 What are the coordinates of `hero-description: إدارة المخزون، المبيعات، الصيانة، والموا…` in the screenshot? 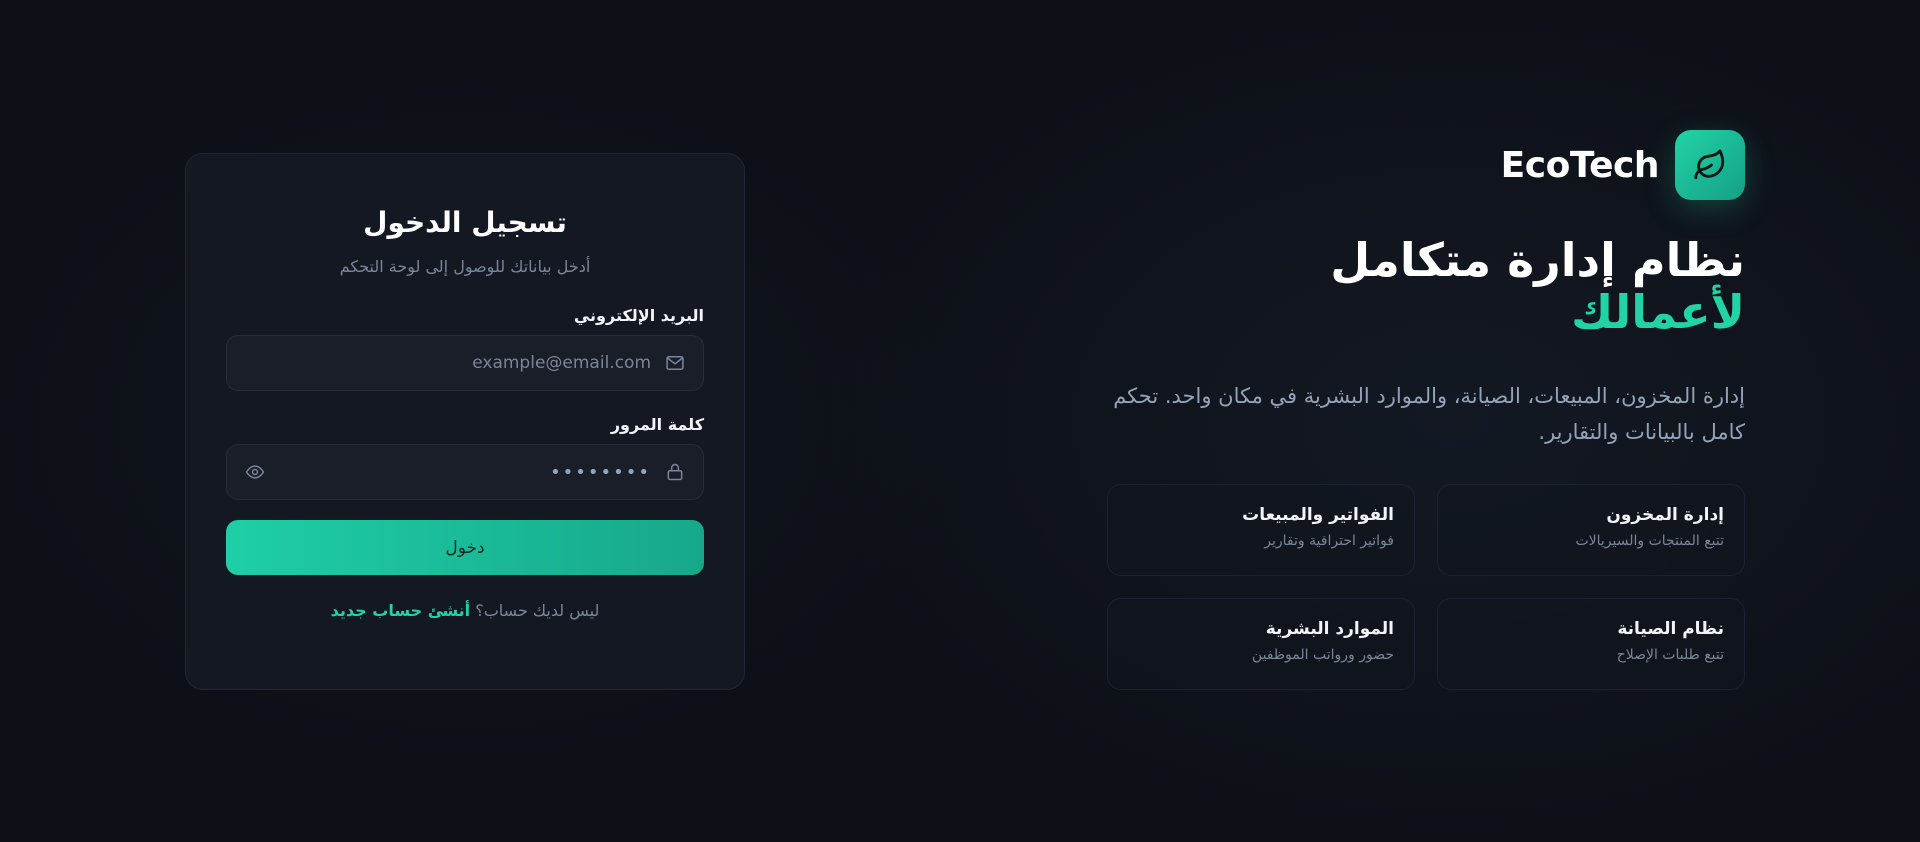 It's located at (1429, 414).